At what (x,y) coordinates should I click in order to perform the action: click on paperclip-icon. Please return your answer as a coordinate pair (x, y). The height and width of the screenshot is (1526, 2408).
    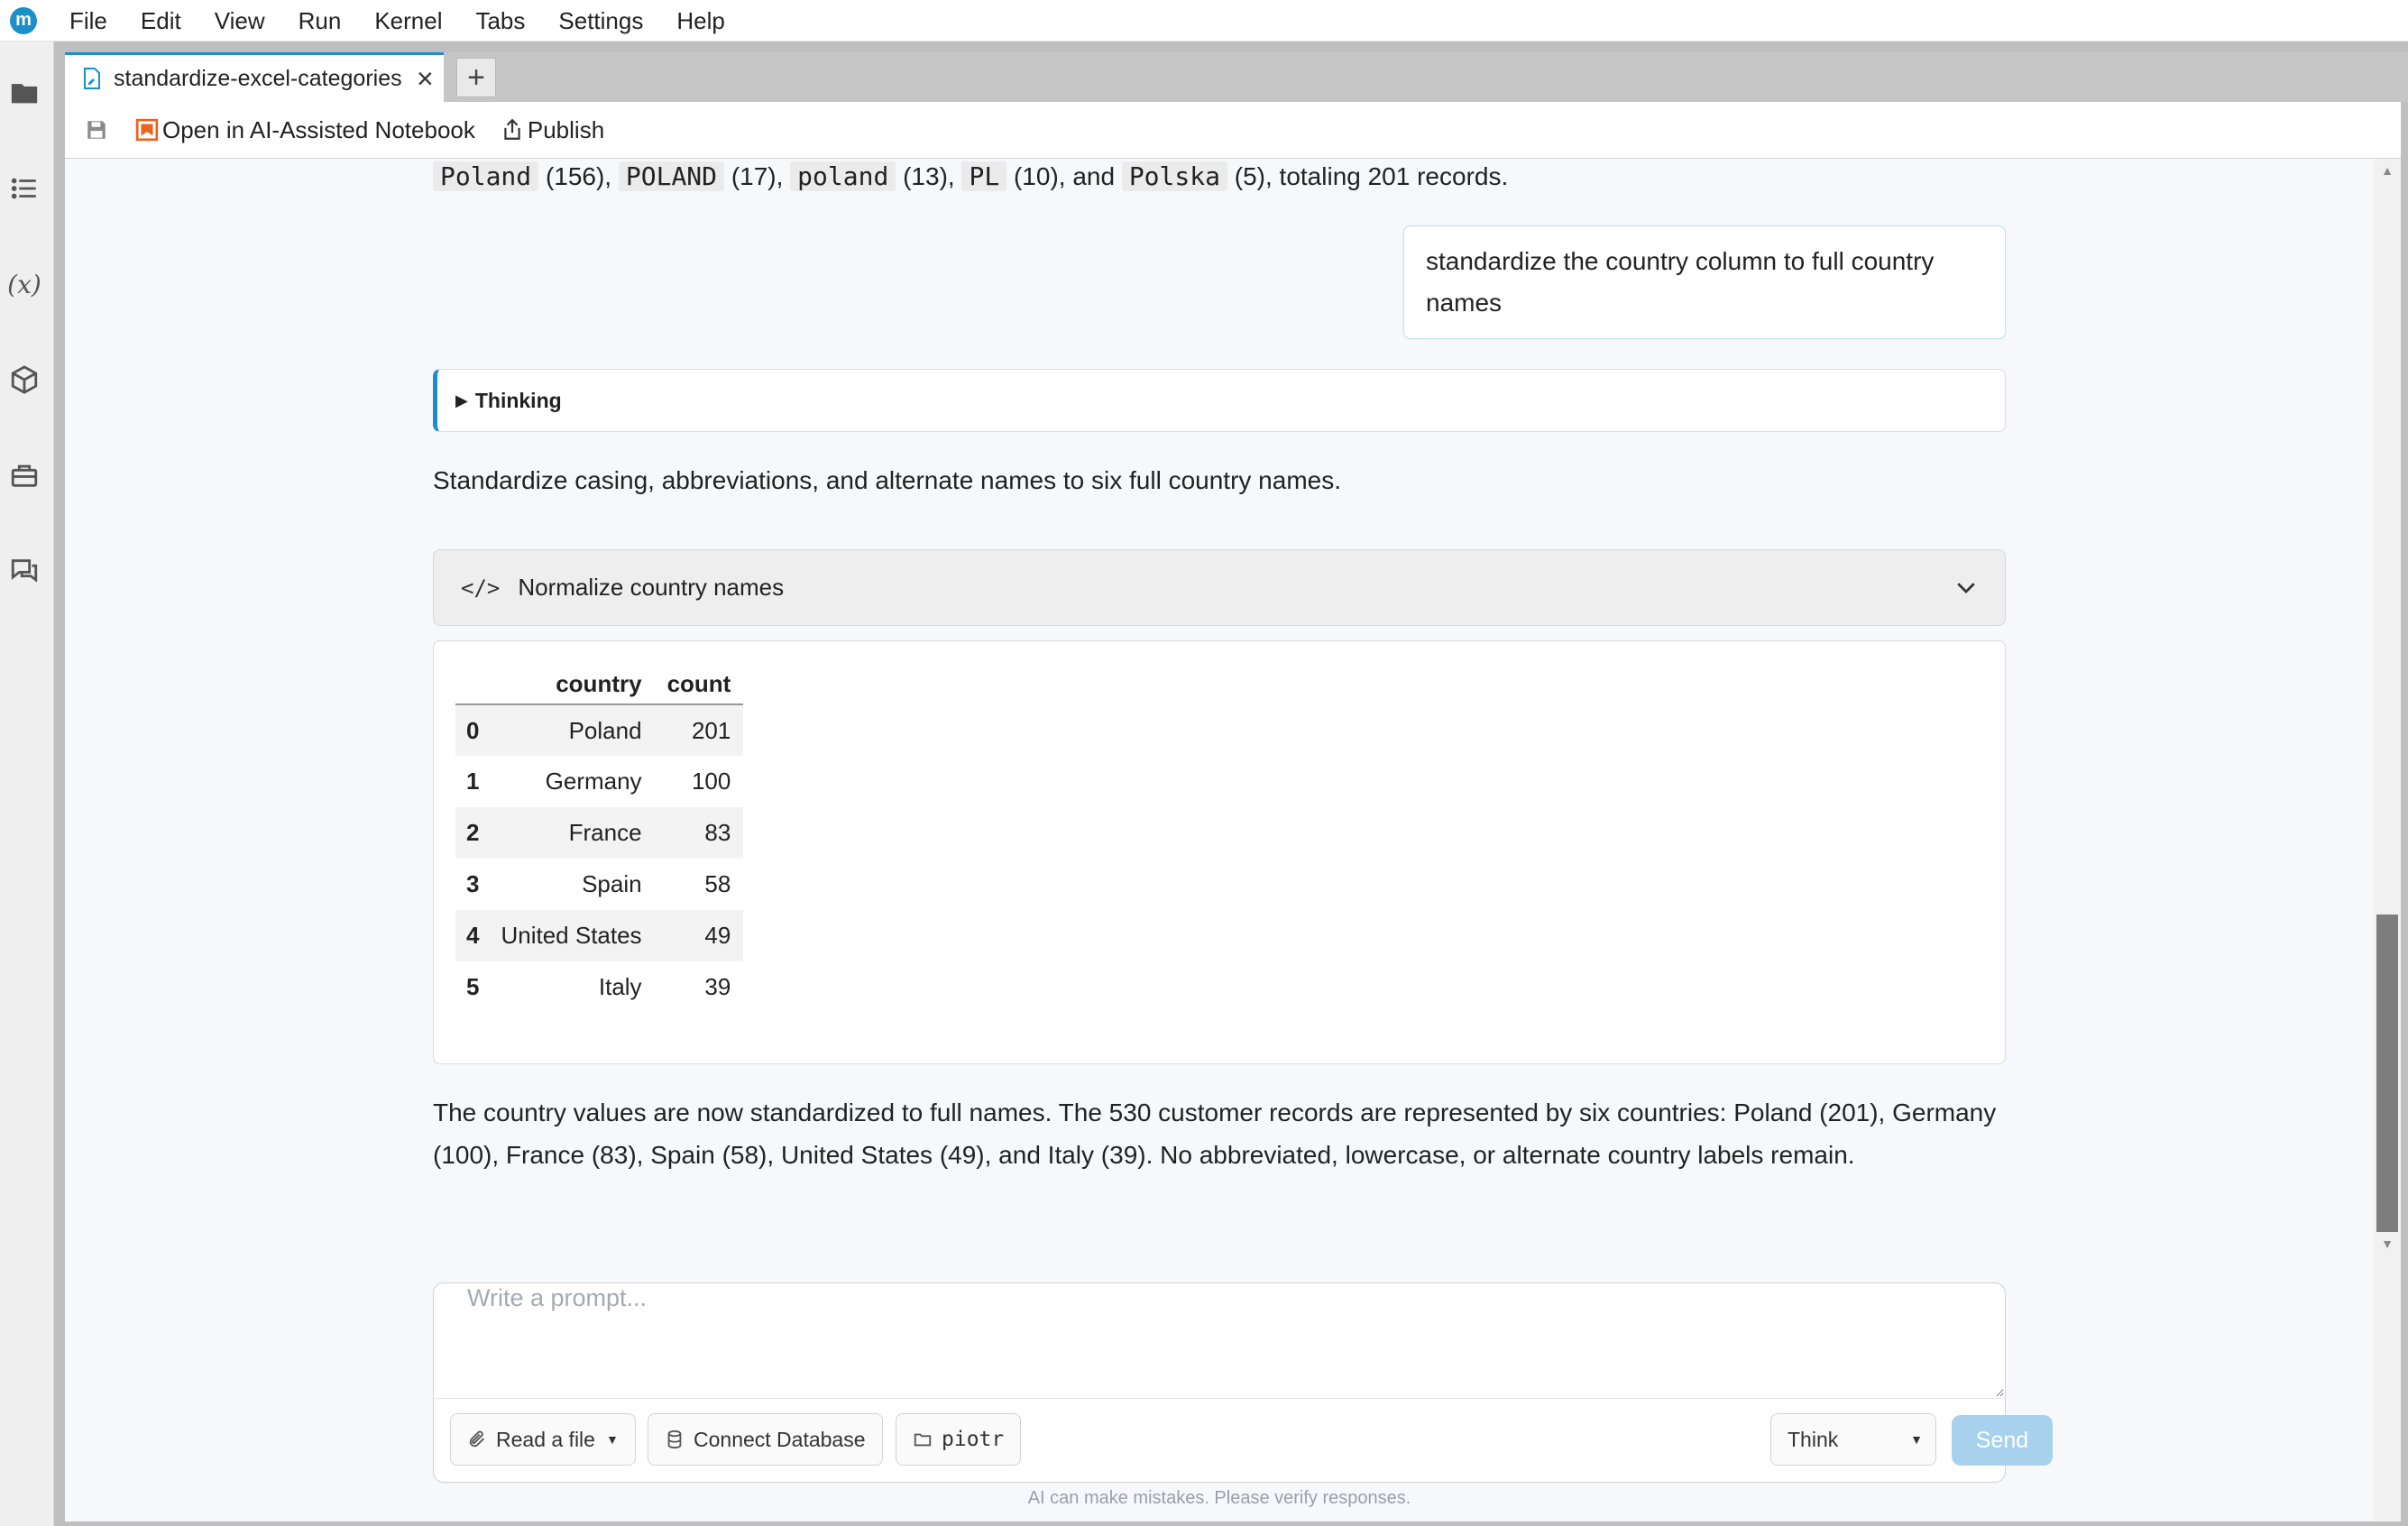
    Looking at the image, I should click on (476, 1439).